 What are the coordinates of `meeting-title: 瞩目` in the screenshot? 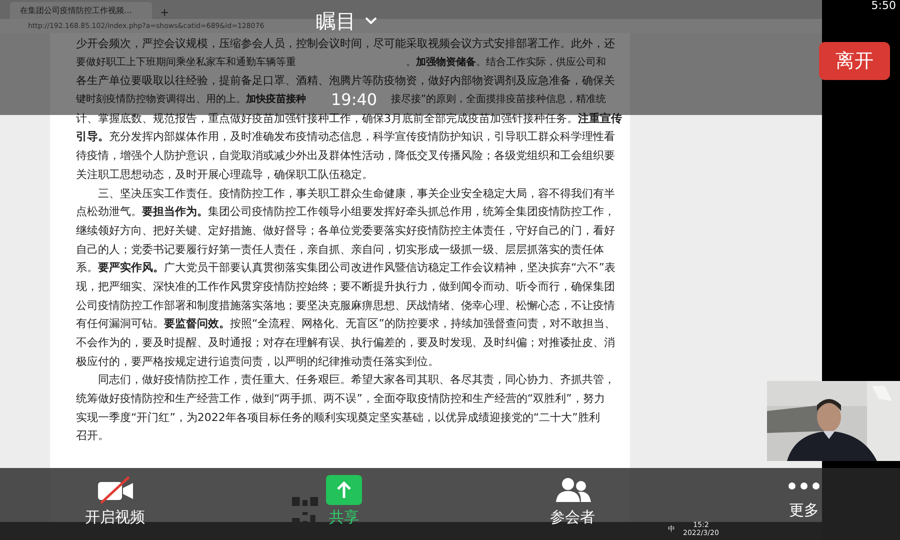 It's located at (347, 21).